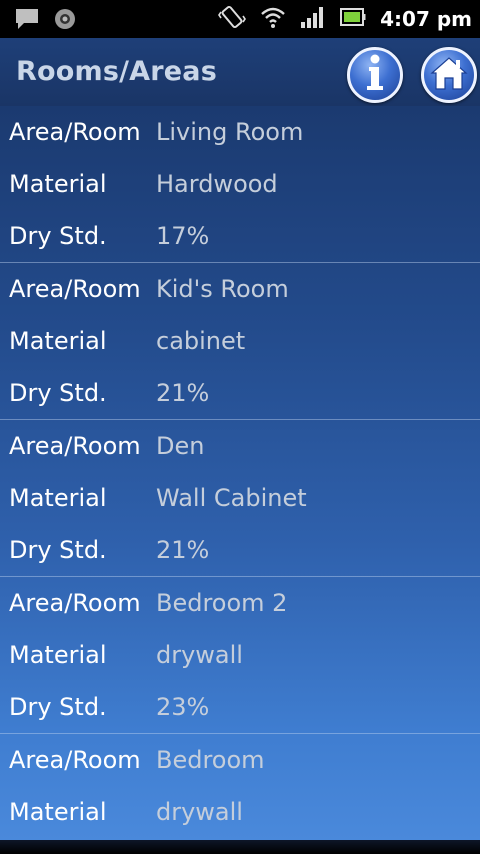 The height and width of the screenshot is (854, 480). I want to click on status-time: 4:07 pm, so click(426, 19).